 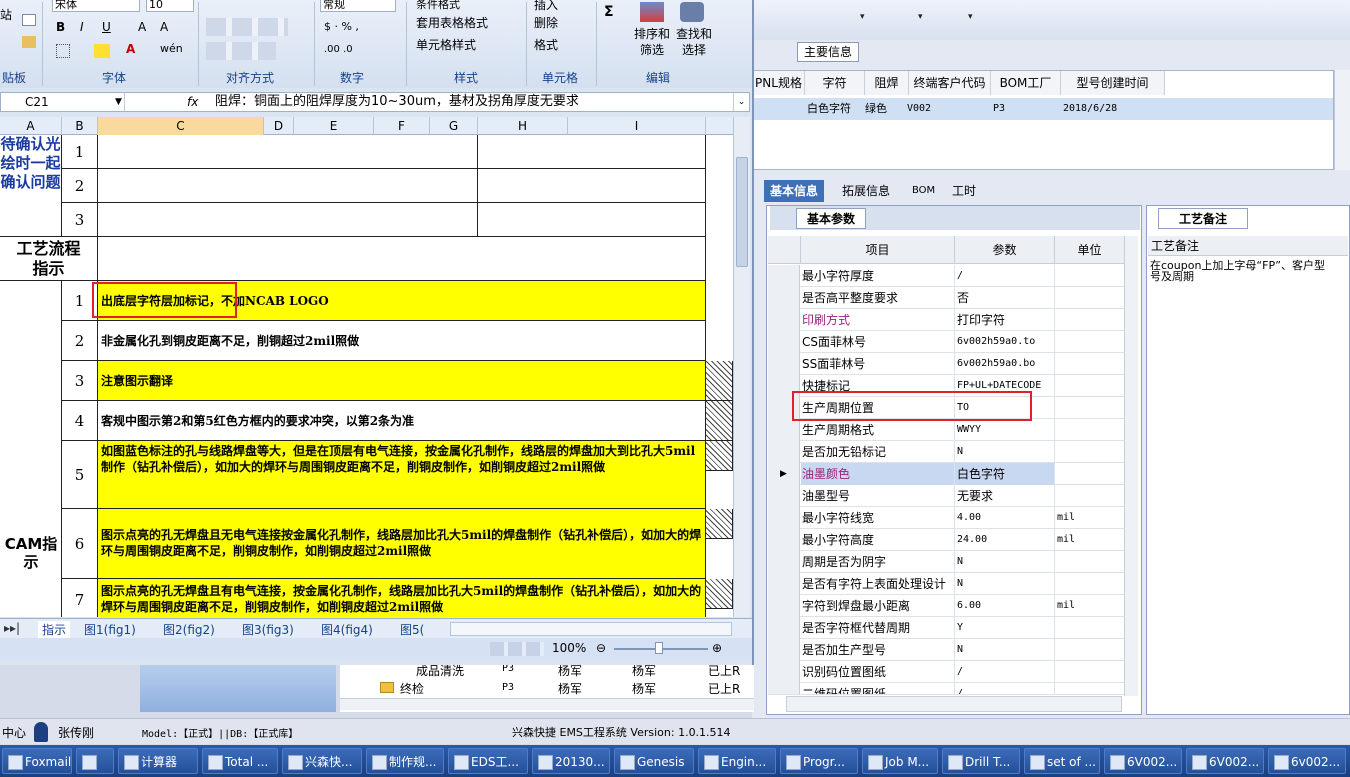 I want to click on row-number-cell: 5, so click(x=80, y=475).